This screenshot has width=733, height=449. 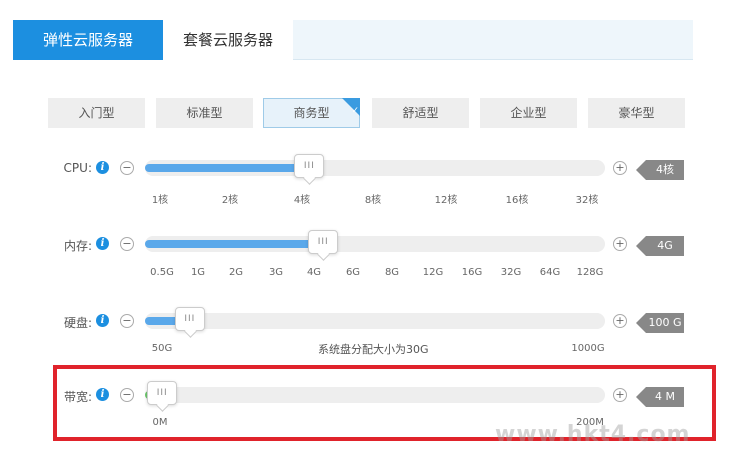 What do you see at coordinates (127, 321) in the screenshot?
I see `disk-decrease-button: −` at bounding box center [127, 321].